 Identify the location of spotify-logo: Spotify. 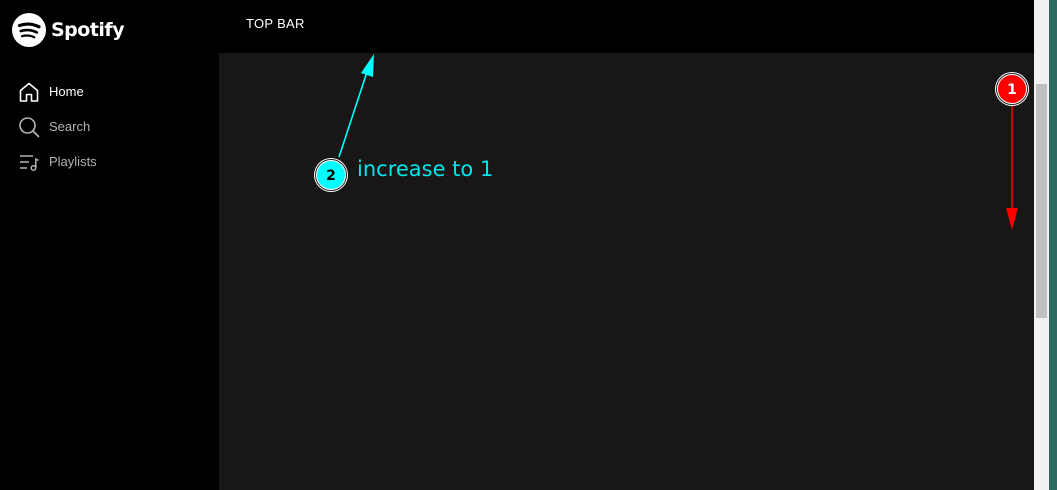
(68, 30).